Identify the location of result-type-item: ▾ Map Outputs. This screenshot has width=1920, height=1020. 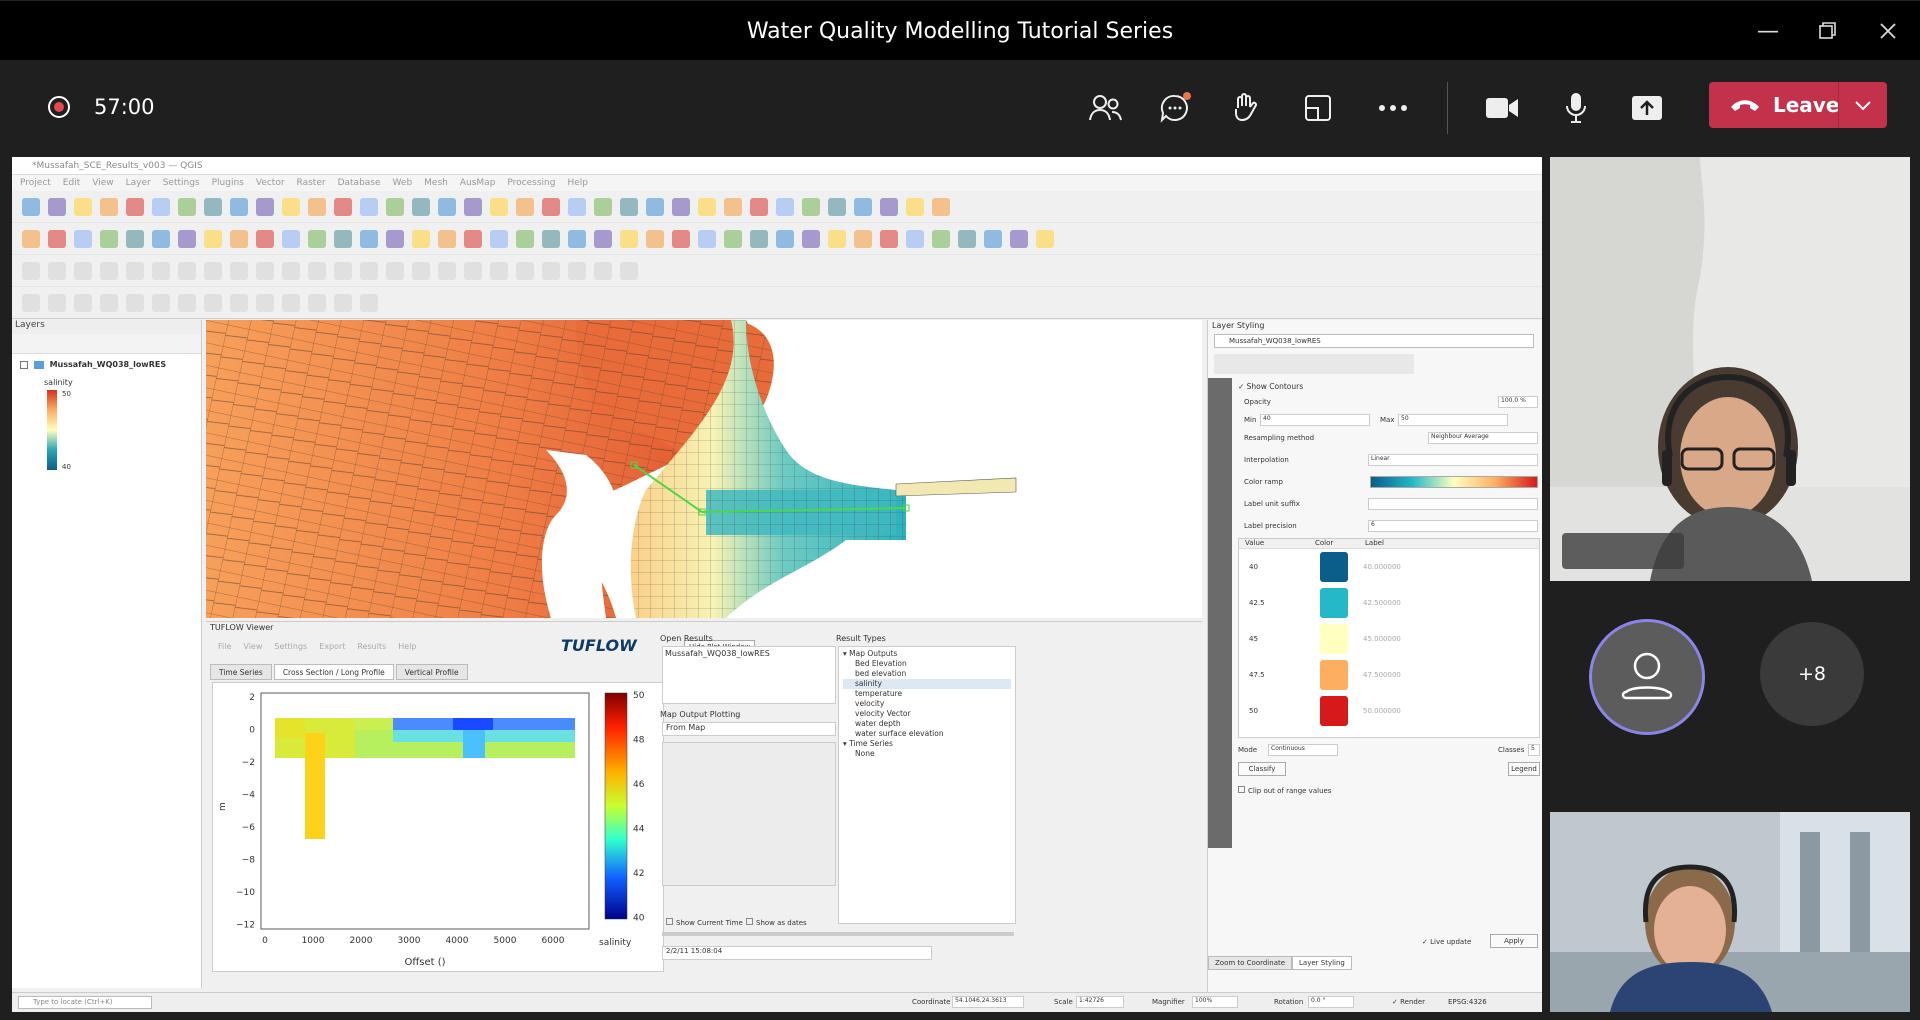
(927, 654).